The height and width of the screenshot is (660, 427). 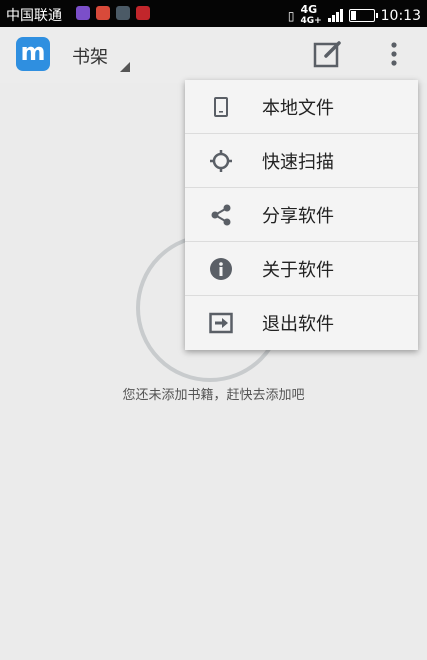 I want to click on edit-icon, so click(x=327, y=54).